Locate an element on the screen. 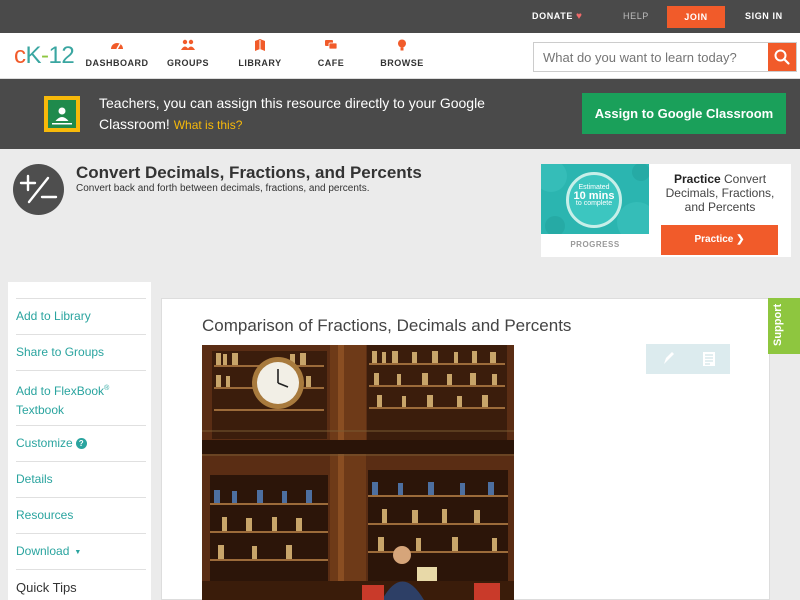 The width and height of the screenshot is (800, 600). library-icon is located at coordinates (260, 45).